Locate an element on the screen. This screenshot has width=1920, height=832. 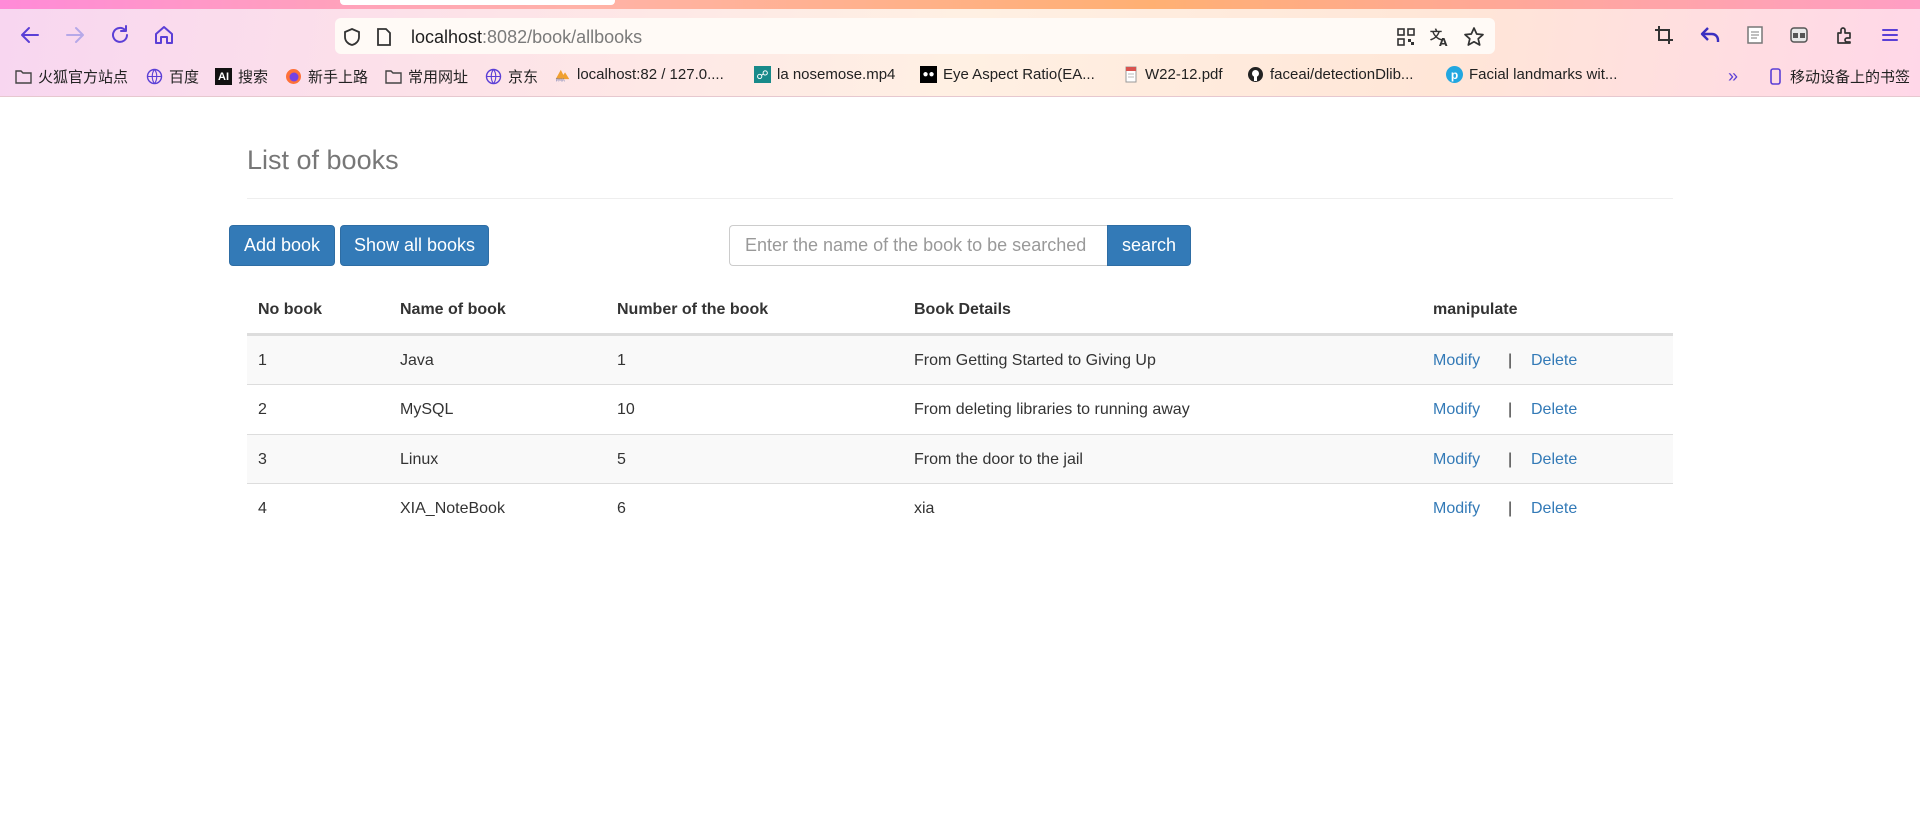
book-number: 6 is located at coordinates (621, 508).